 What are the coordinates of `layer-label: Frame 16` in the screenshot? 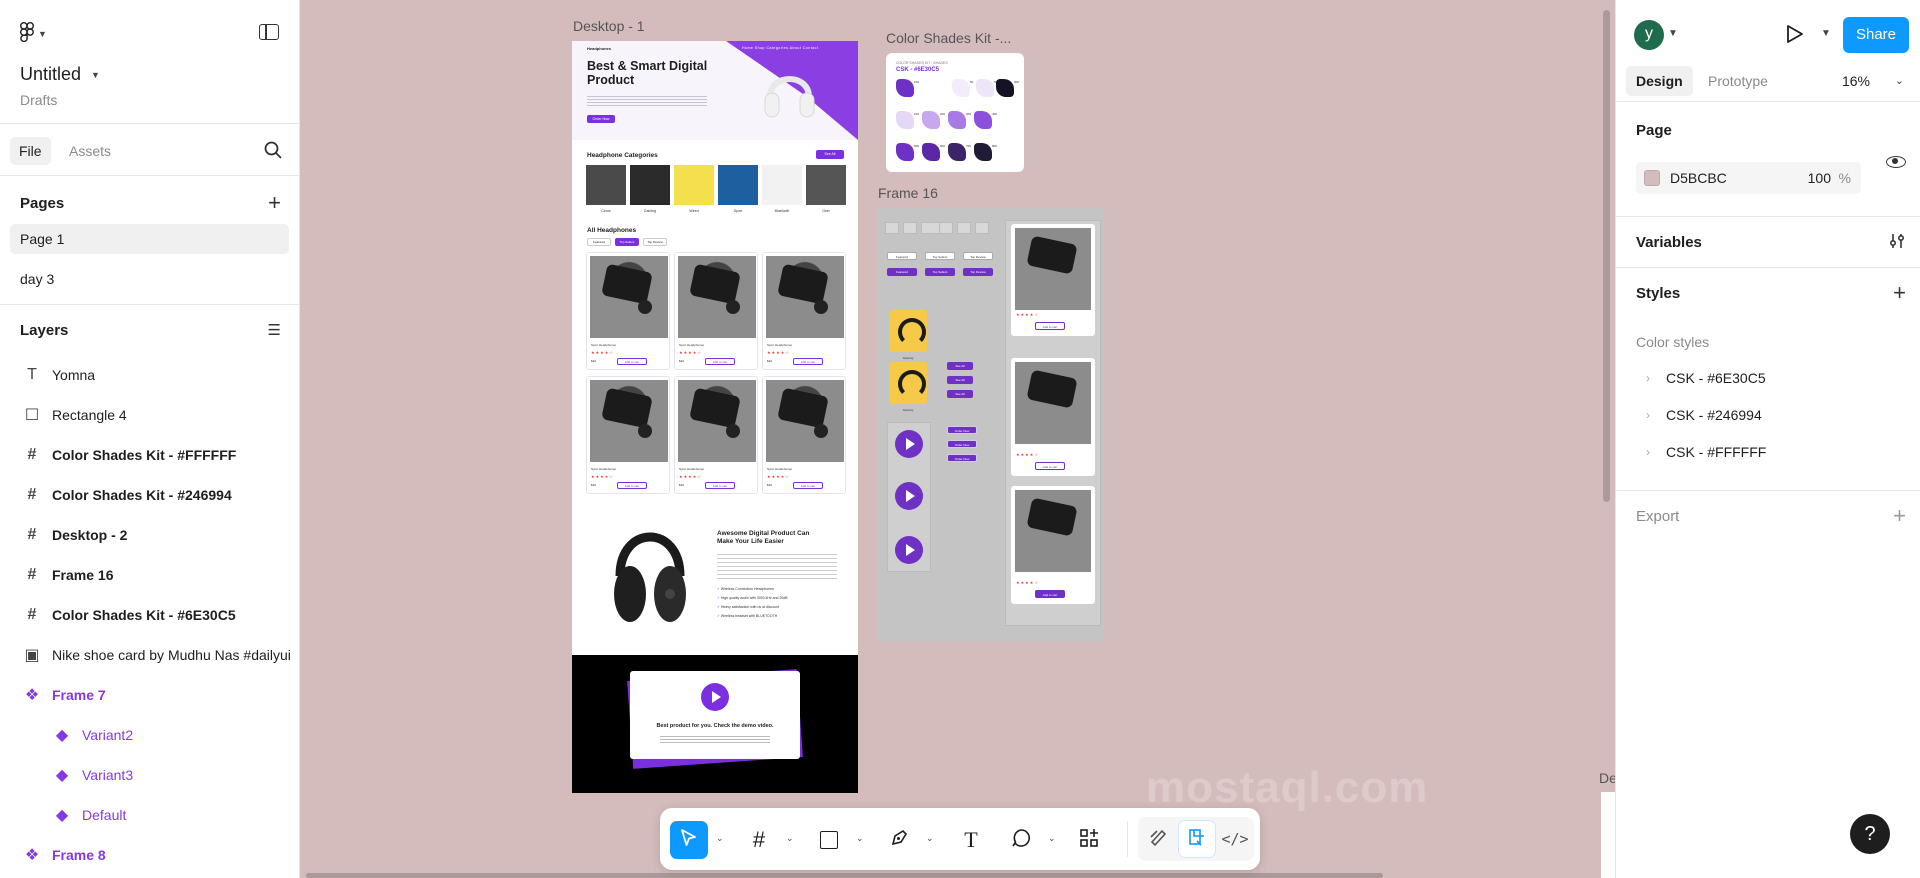 It's located at (83, 575).